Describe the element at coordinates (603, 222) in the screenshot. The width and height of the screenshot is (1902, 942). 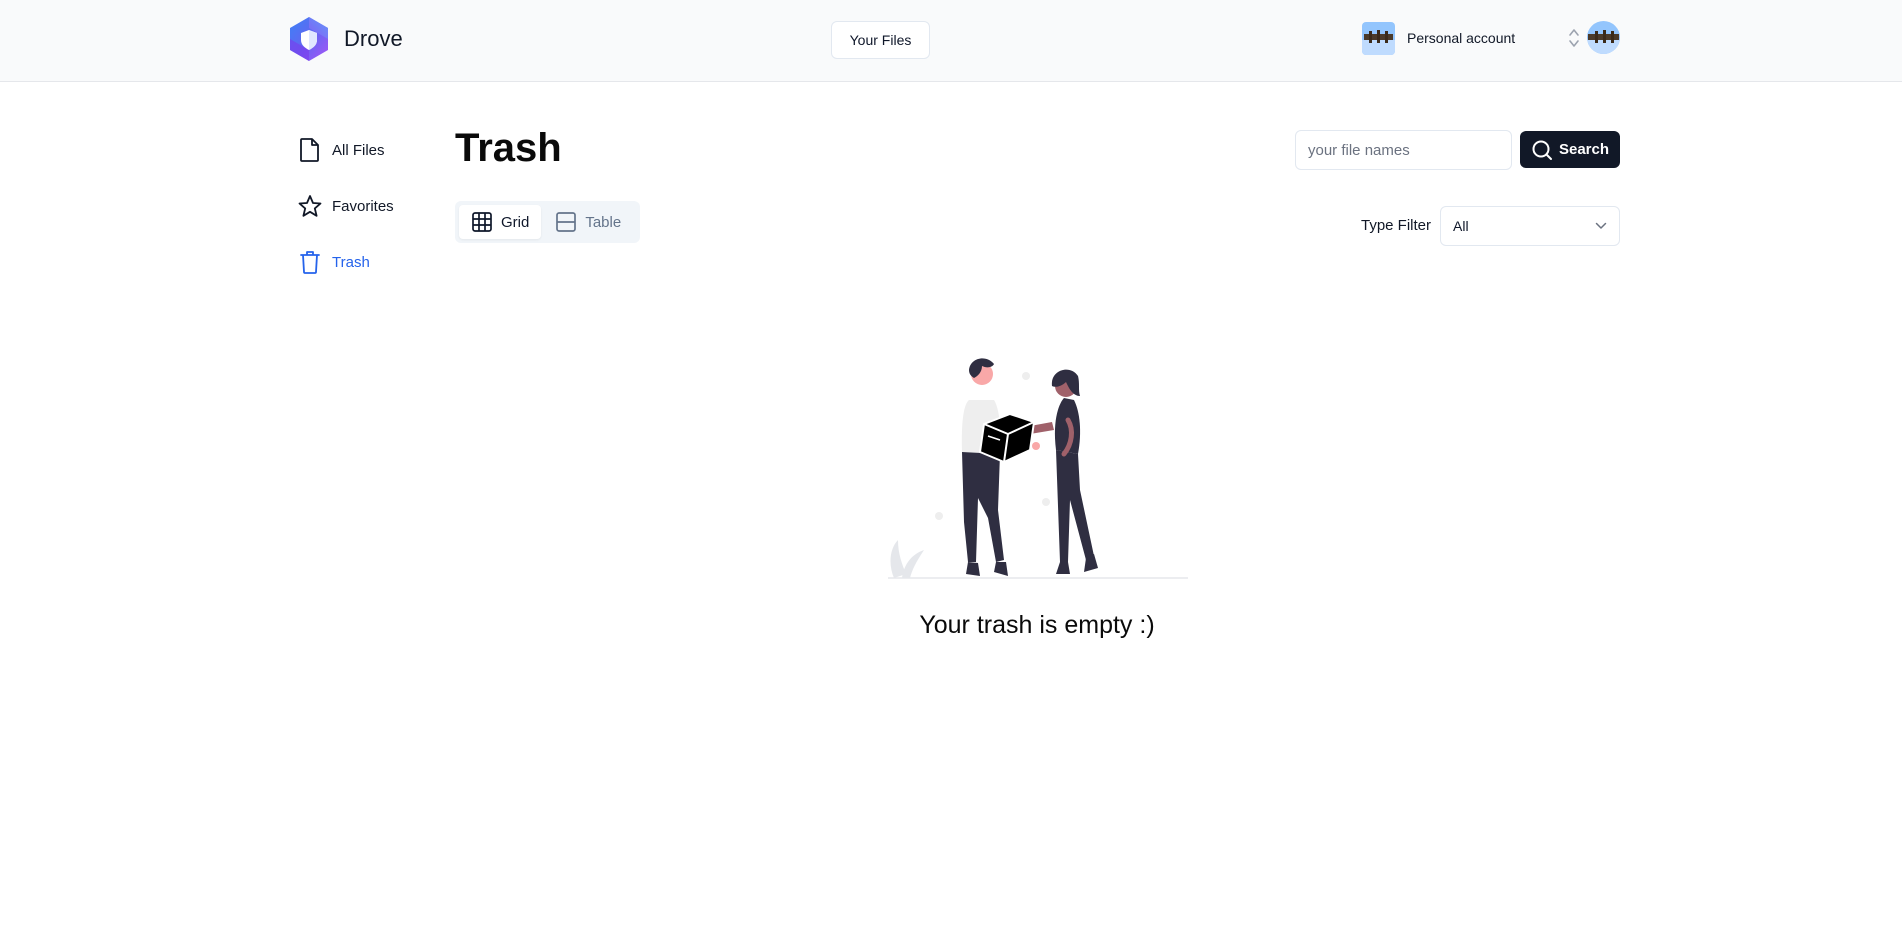
I see `table-view-label: Table` at that location.